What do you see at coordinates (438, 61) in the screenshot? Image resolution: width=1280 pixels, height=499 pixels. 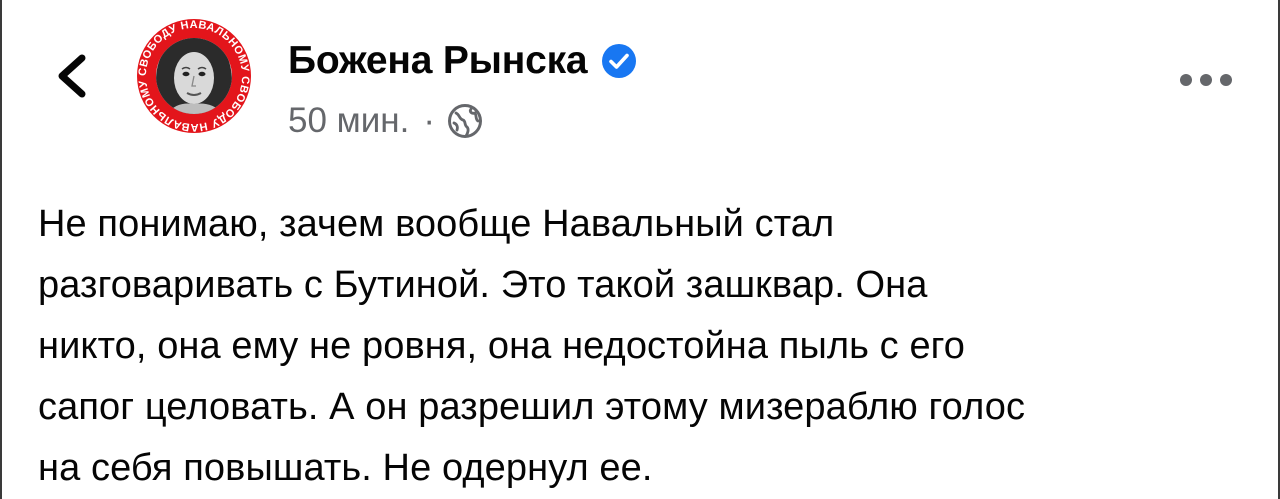 I see `author-name: Божена Рынска` at bounding box center [438, 61].